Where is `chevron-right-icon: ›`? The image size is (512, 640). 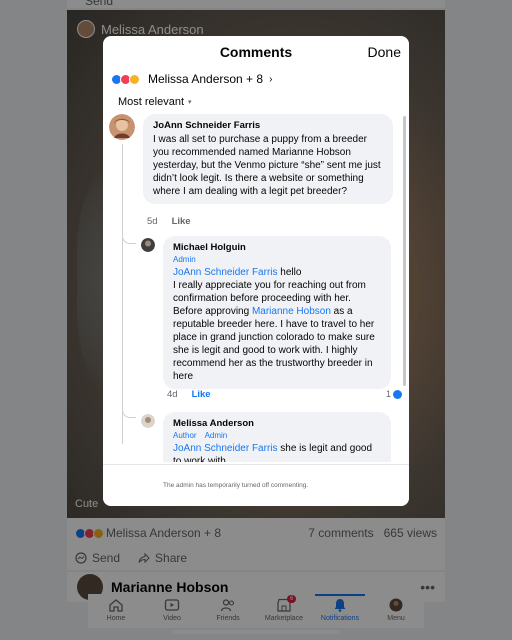
chevron-right-icon: › is located at coordinates (271, 79).